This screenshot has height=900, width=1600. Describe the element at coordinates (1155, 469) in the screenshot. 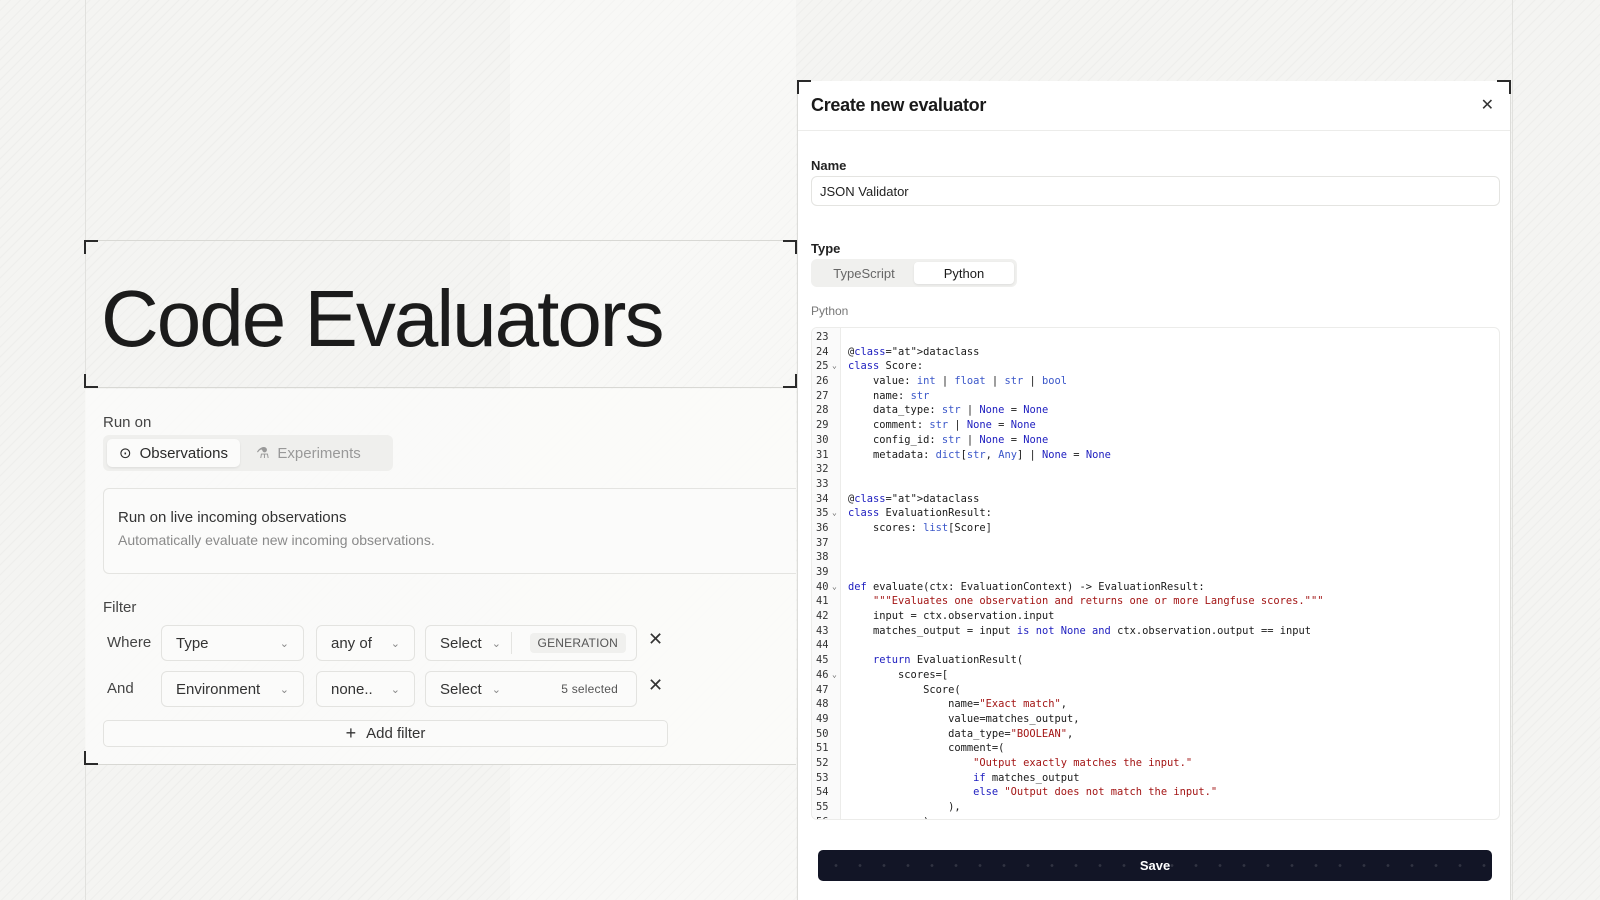

I see `code-line: 32` at that location.